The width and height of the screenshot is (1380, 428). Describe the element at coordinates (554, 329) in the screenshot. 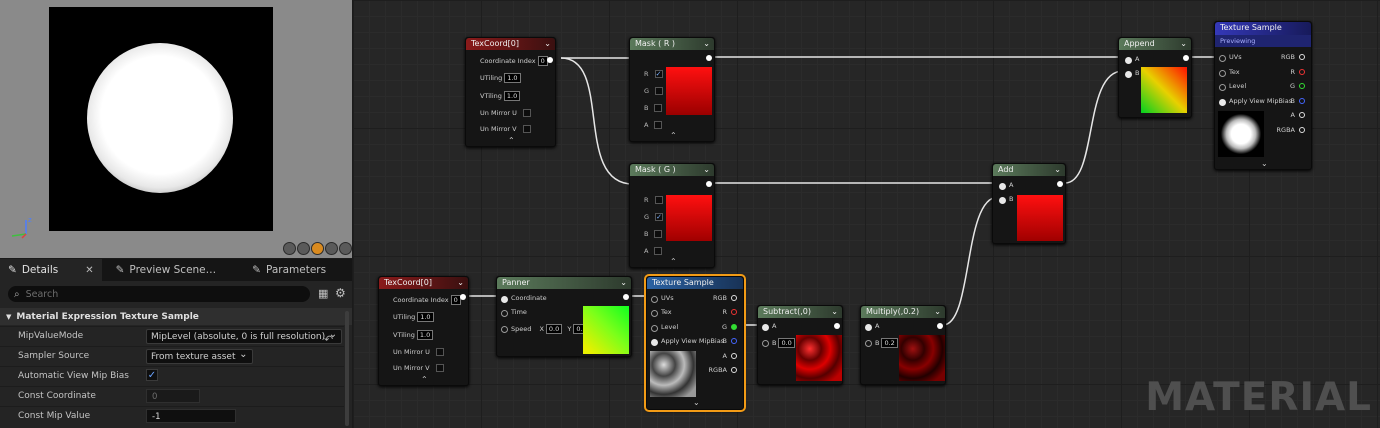

I see `speed-x-field: 0.0` at that location.